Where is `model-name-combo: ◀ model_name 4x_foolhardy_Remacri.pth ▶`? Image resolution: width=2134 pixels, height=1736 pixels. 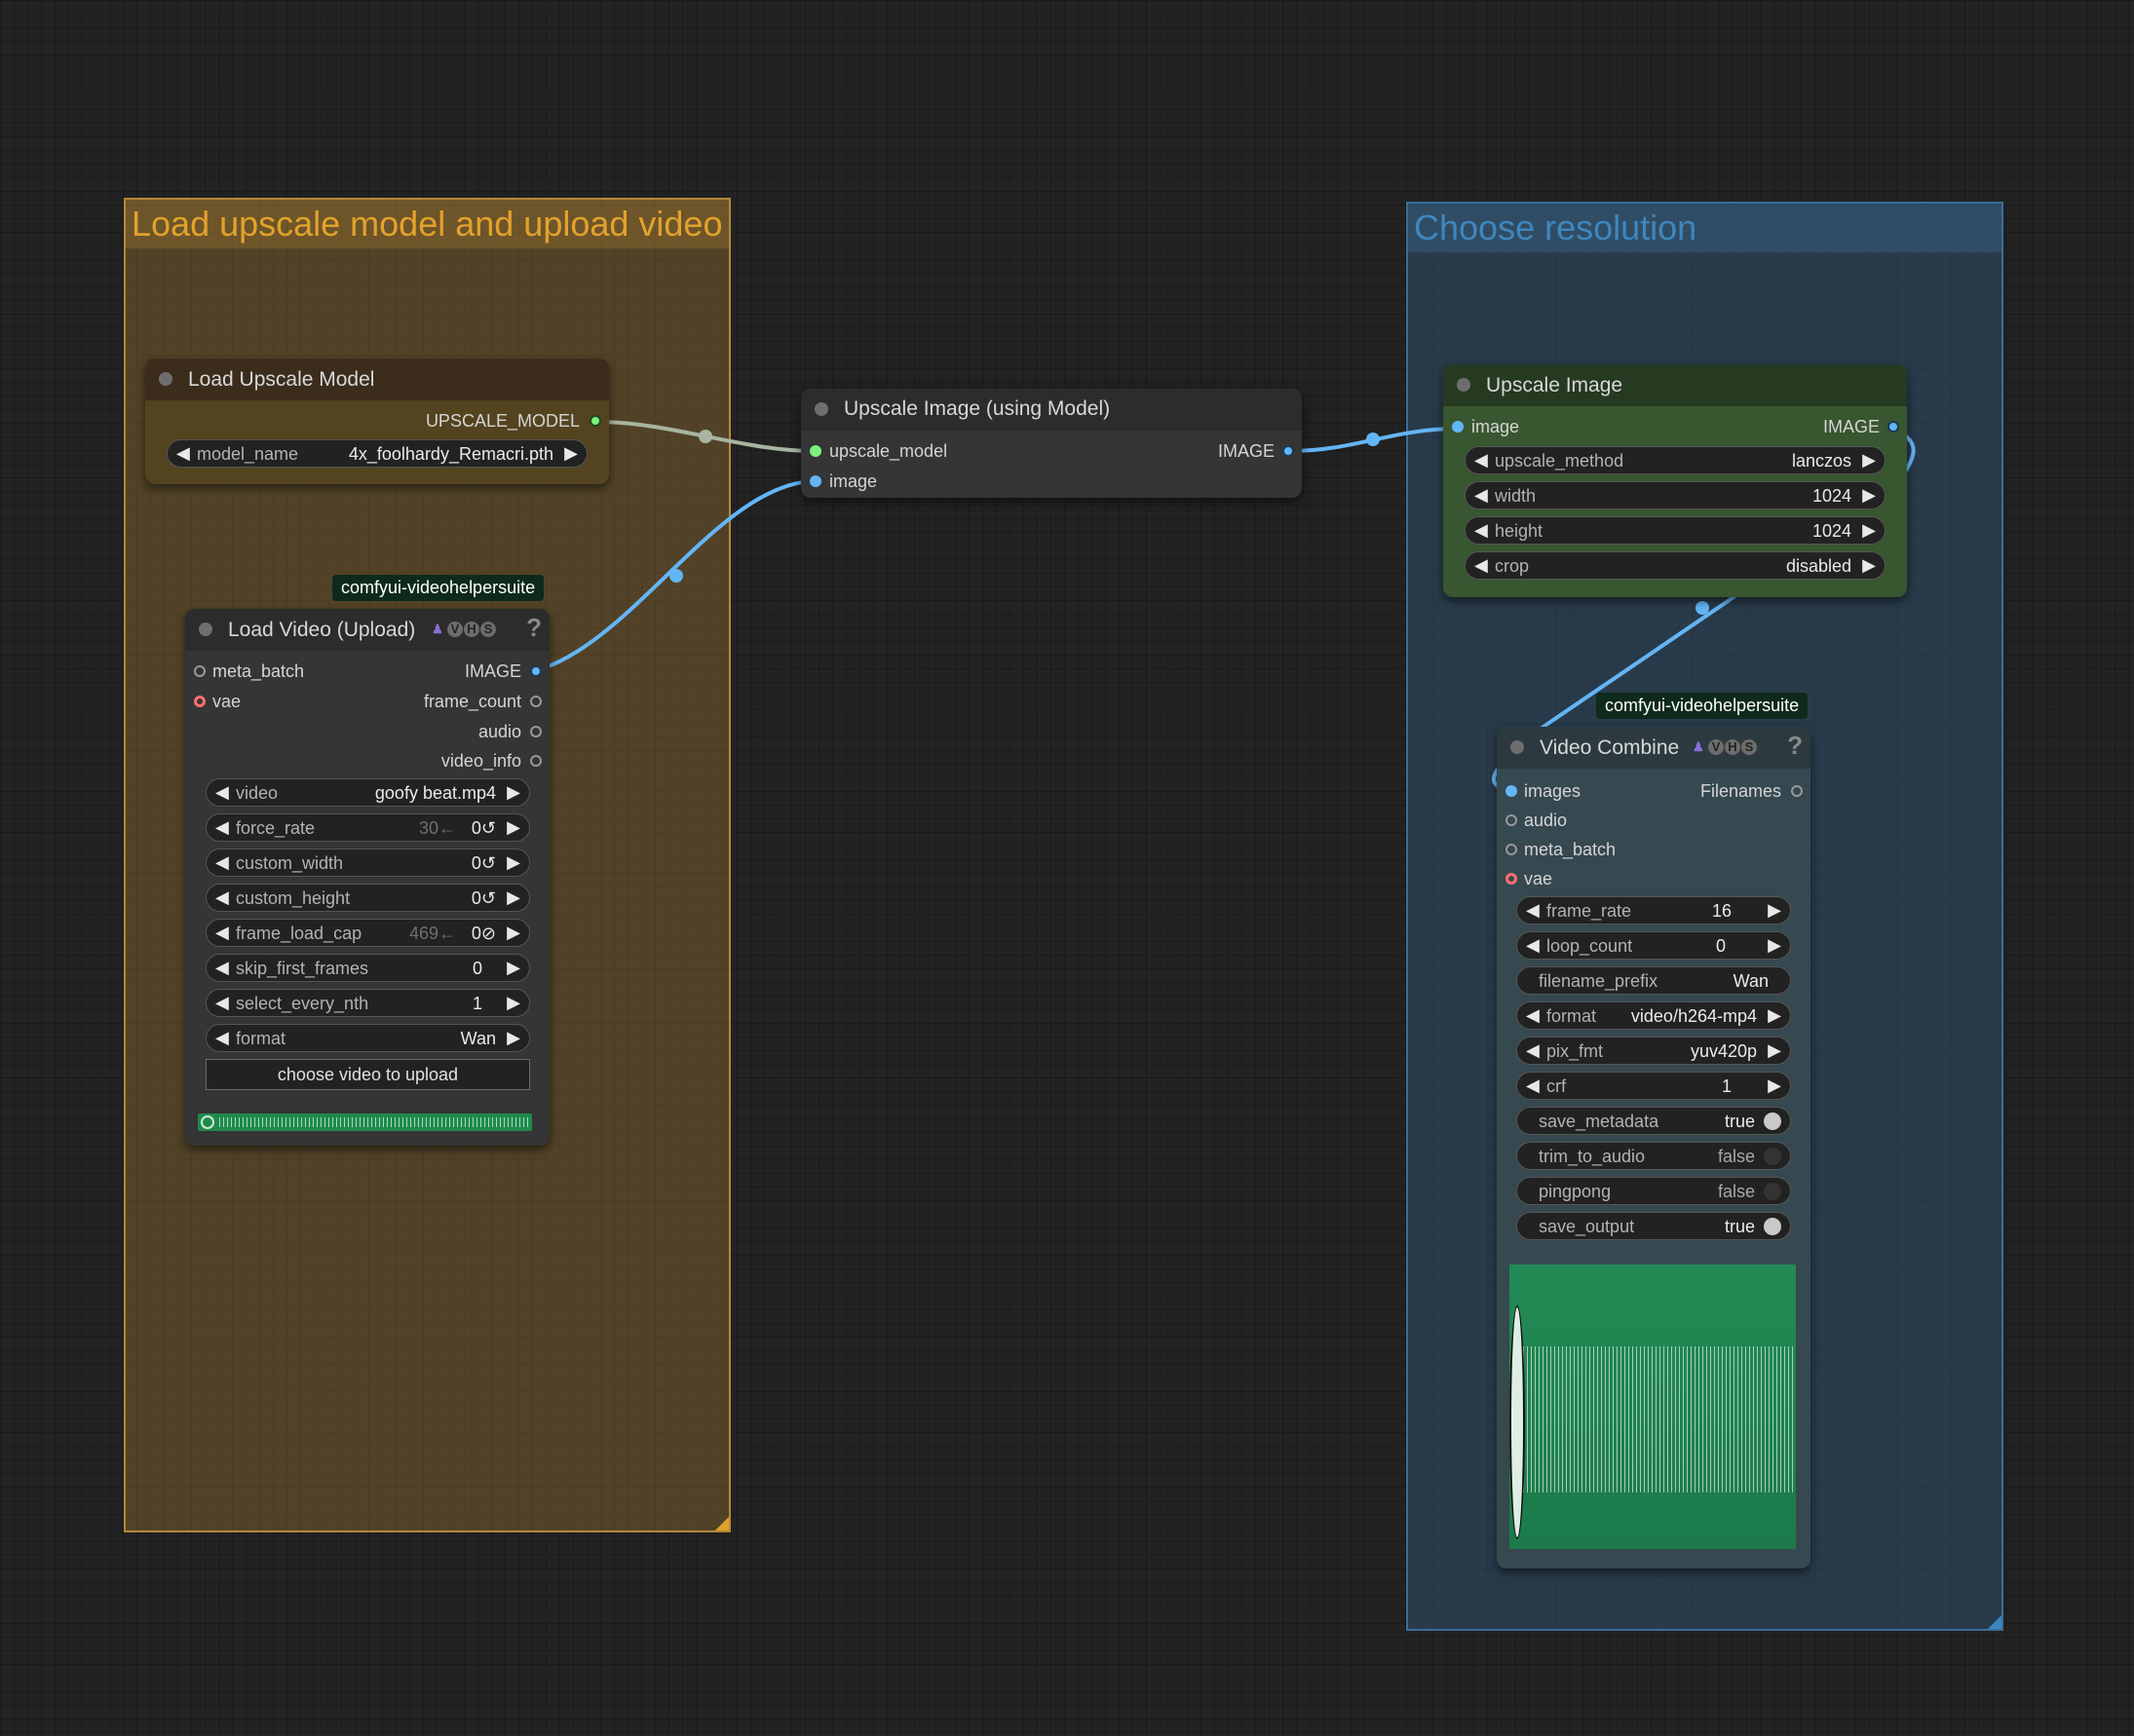
model-name-combo: ◀ model_name 4x_foolhardy_Remacri.pth ▶ is located at coordinates (377, 453).